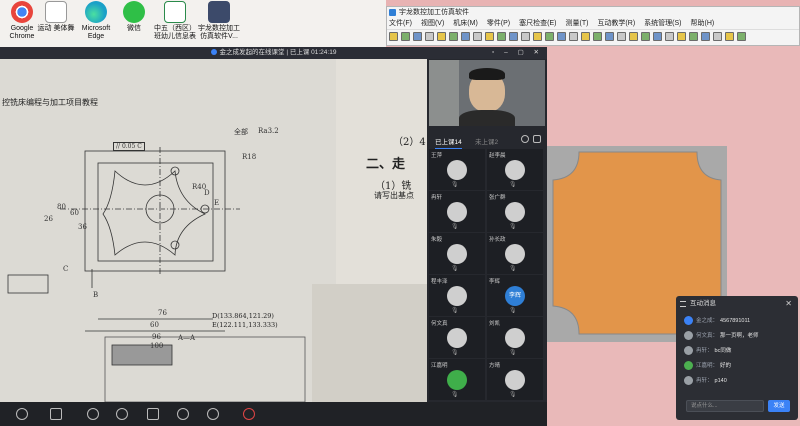 The image size is (800, 426). I want to click on menu-part: 零件(P), so click(498, 23).